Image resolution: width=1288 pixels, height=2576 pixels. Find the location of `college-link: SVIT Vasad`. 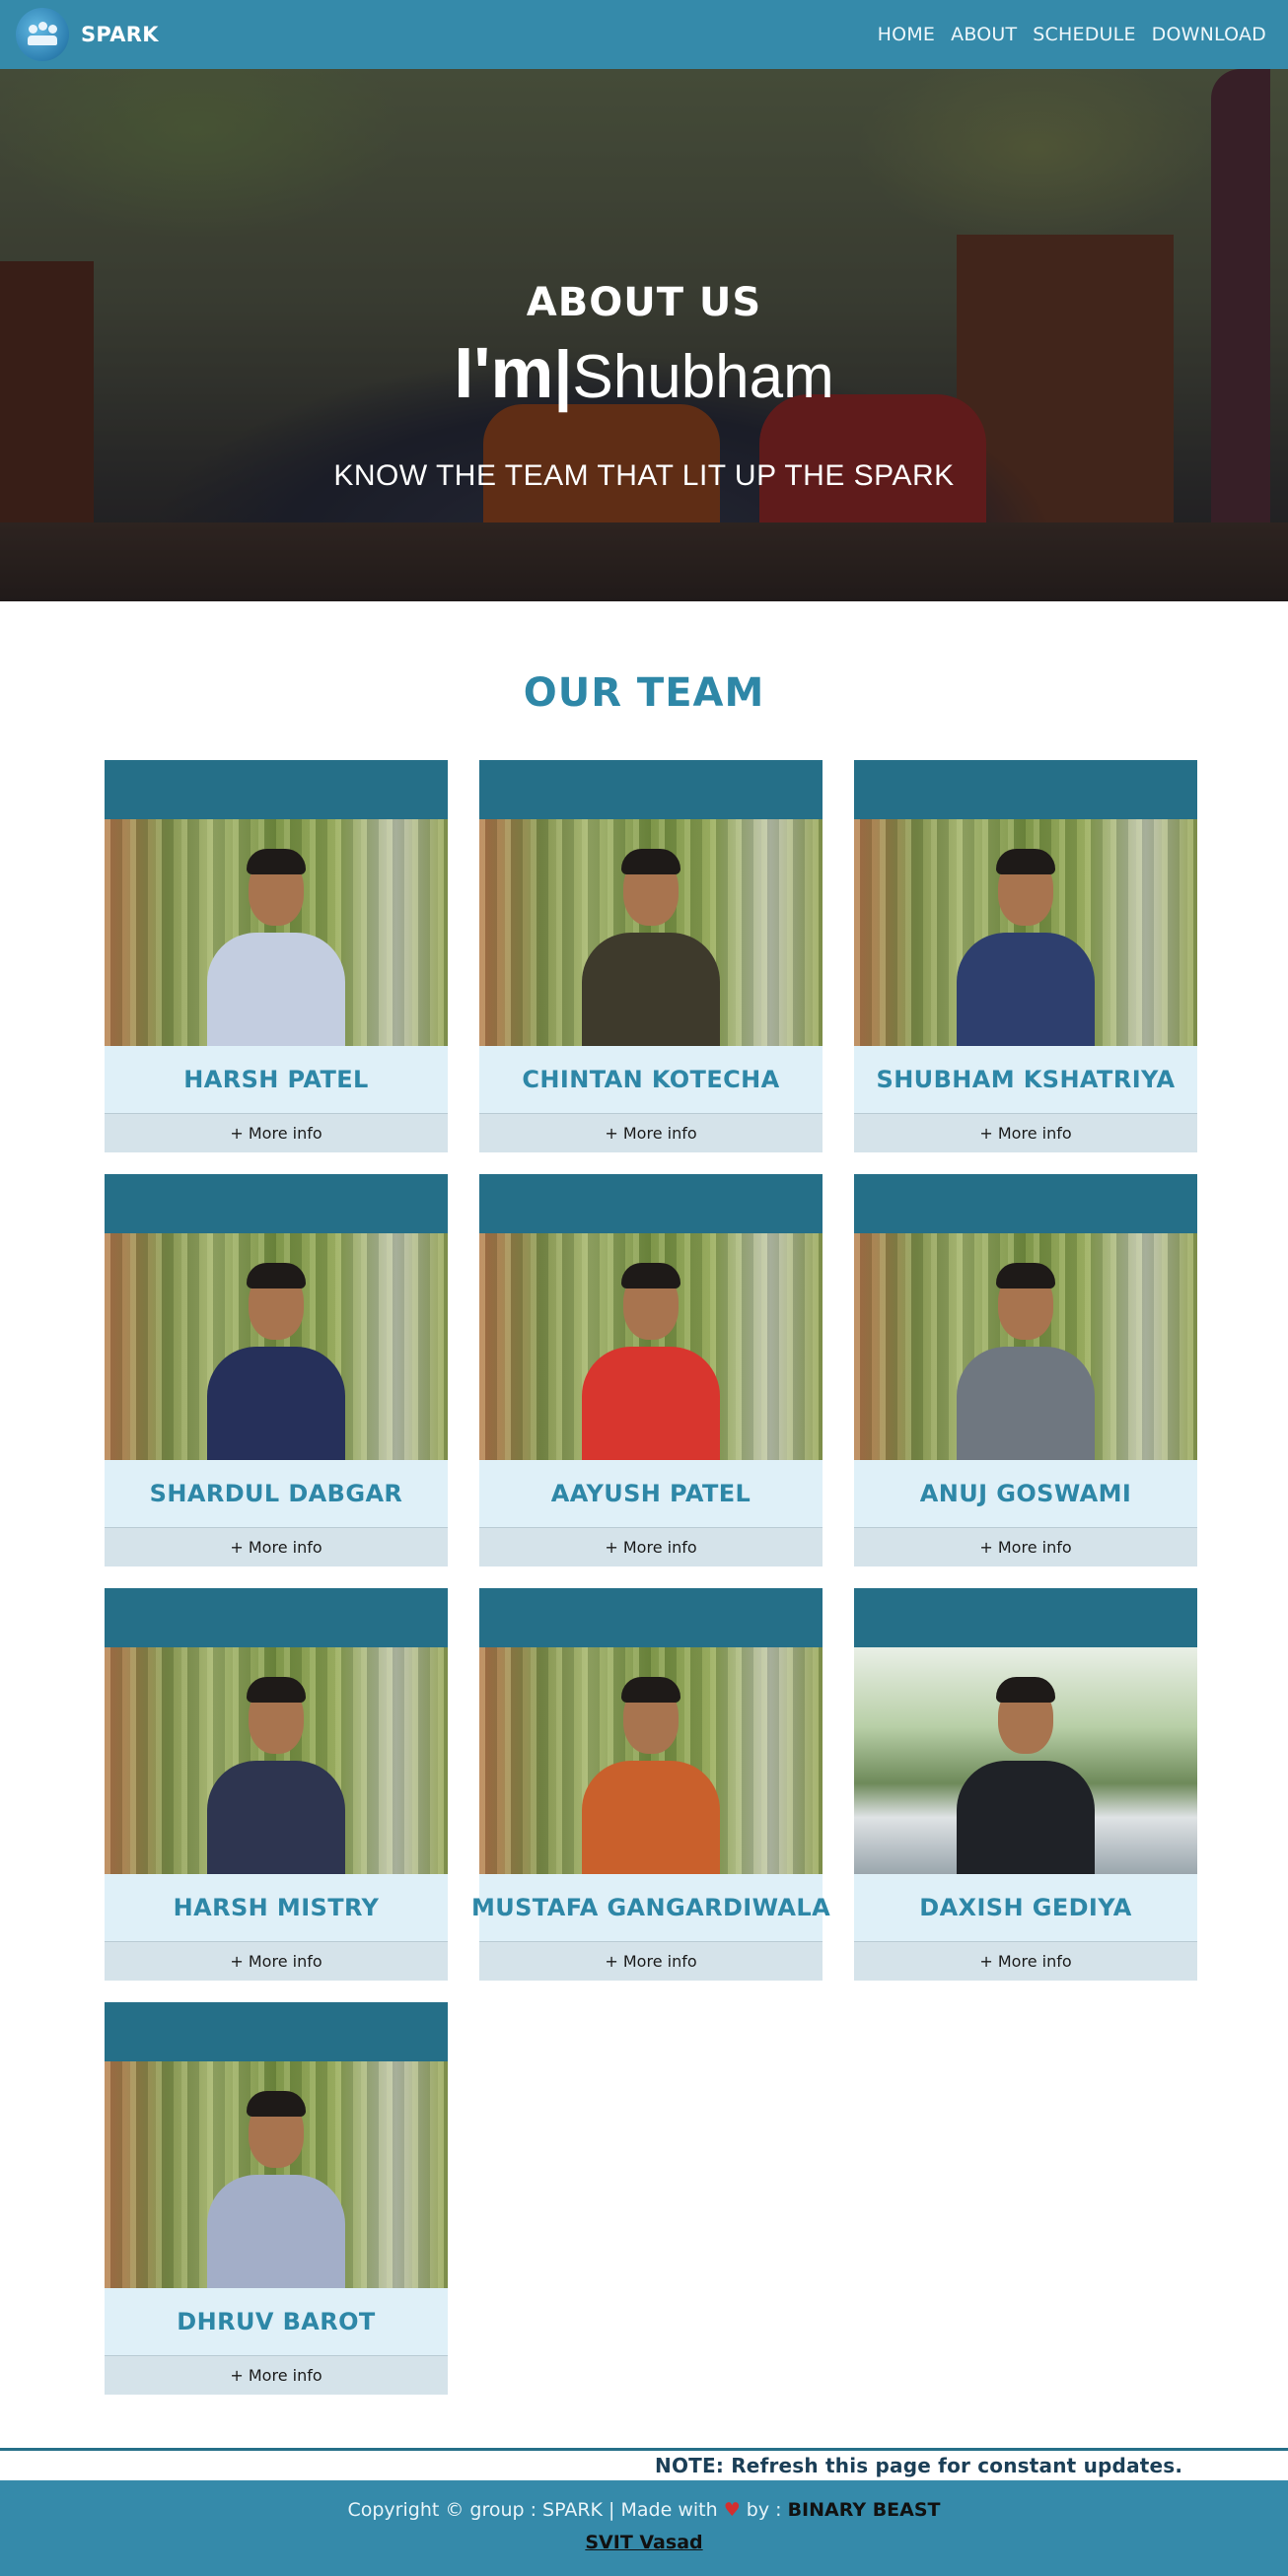

college-link: SVIT Vasad is located at coordinates (643, 2542).